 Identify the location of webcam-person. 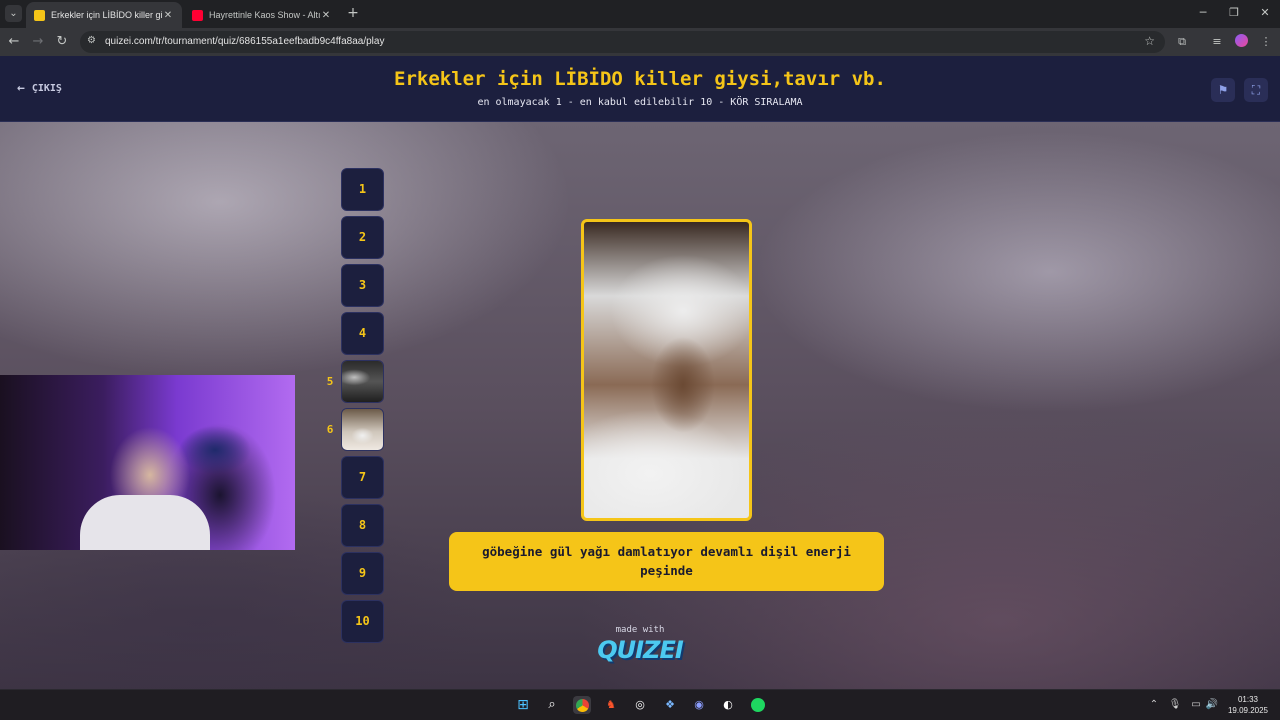
(145, 522).